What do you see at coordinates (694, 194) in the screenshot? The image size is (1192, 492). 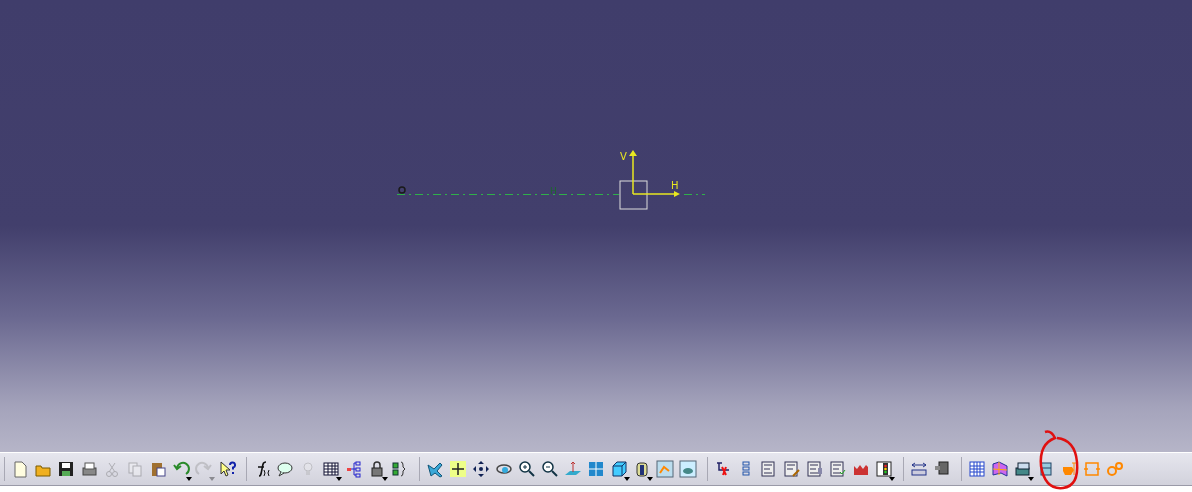 I see `construction-line` at bounding box center [694, 194].